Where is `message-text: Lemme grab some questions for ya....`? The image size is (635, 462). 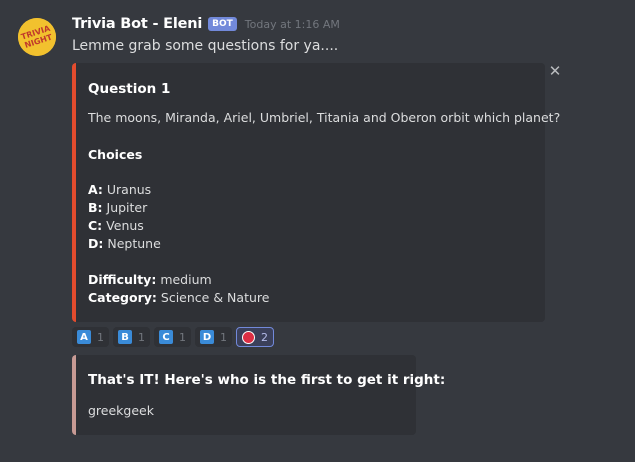 message-text: Lemme grab some questions for ya.... is located at coordinates (205, 46).